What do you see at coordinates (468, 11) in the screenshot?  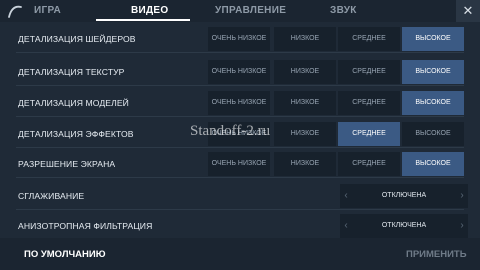 I see `close-button: ✕` at bounding box center [468, 11].